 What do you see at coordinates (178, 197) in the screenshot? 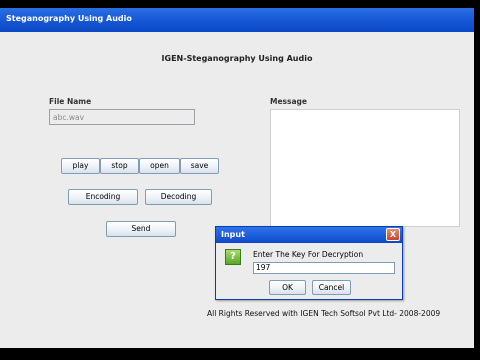
I see `decoding-button: Decoding` at bounding box center [178, 197].